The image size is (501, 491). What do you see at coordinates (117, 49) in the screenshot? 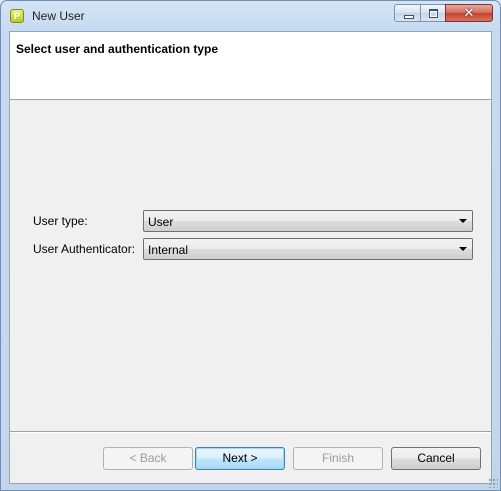
I see `page-title: Select user and authentication type` at bounding box center [117, 49].